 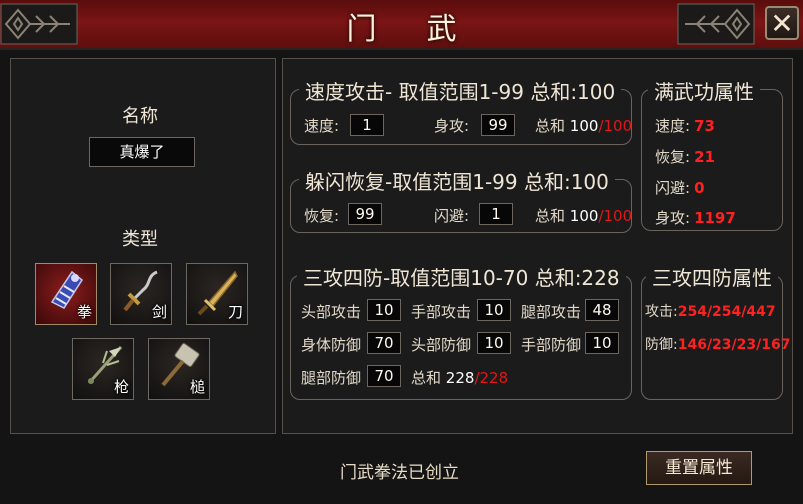 I want to click on reset-attributes-button: 重置属性, so click(x=699, y=468).